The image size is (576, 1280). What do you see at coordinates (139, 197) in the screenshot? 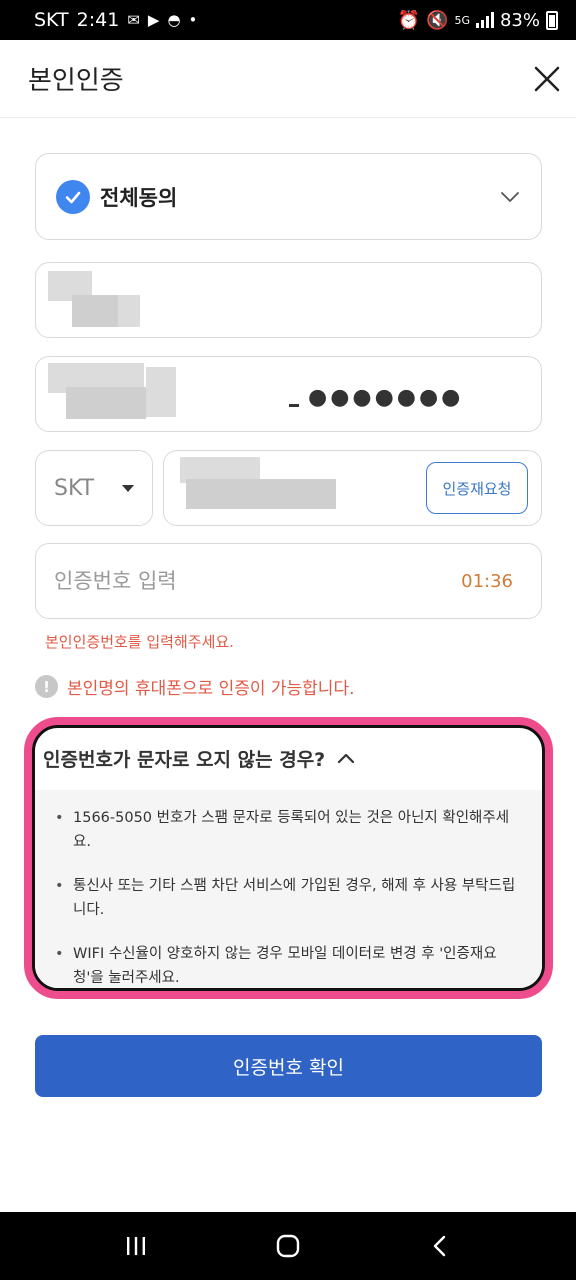
I see `agree-all-label: 전체동의` at bounding box center [139, 197].